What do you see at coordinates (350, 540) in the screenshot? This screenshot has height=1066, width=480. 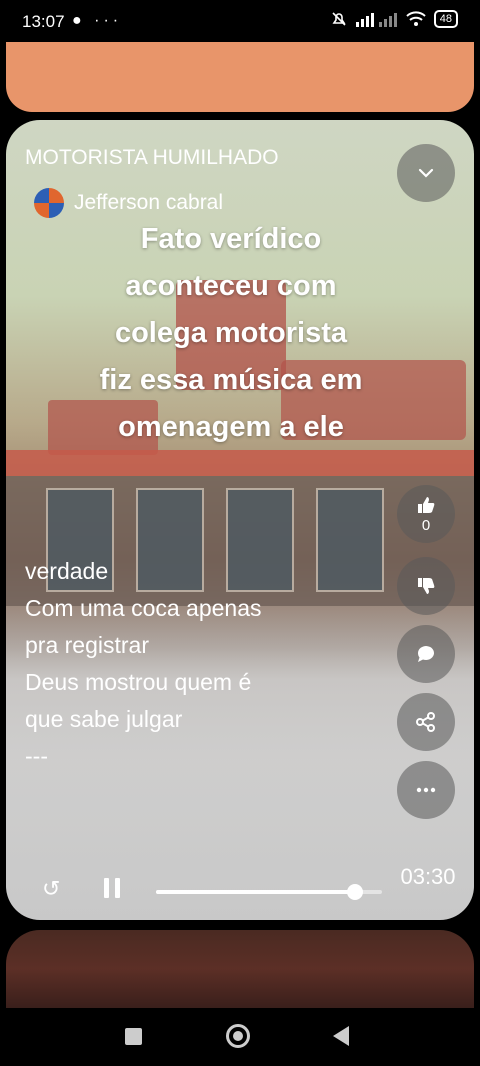 I see `background-window` at bounding box center [350, 540].